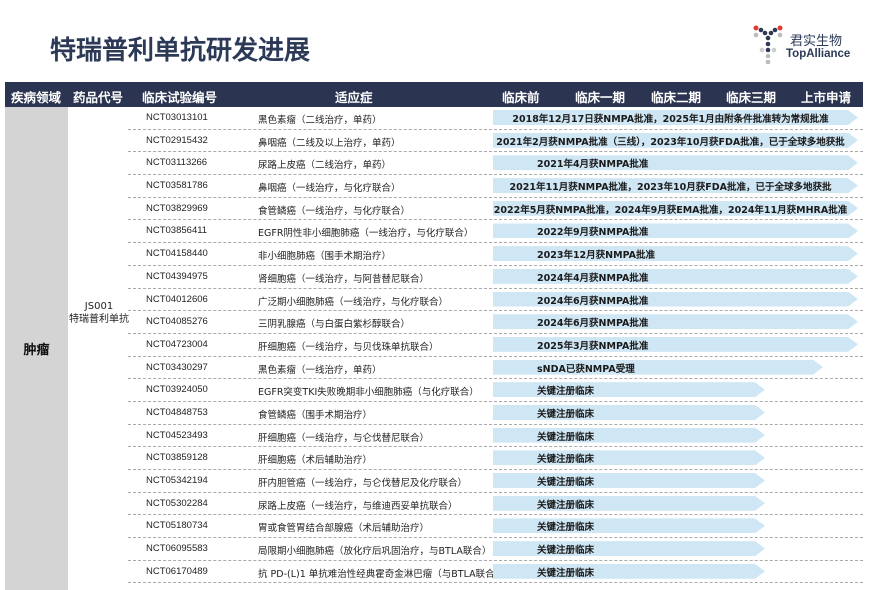  I want to click on table-row: NCT05180734 胃或食管胃结合部腺癌（术后辅助治疗） 关键注册临床, so click(495, 527).